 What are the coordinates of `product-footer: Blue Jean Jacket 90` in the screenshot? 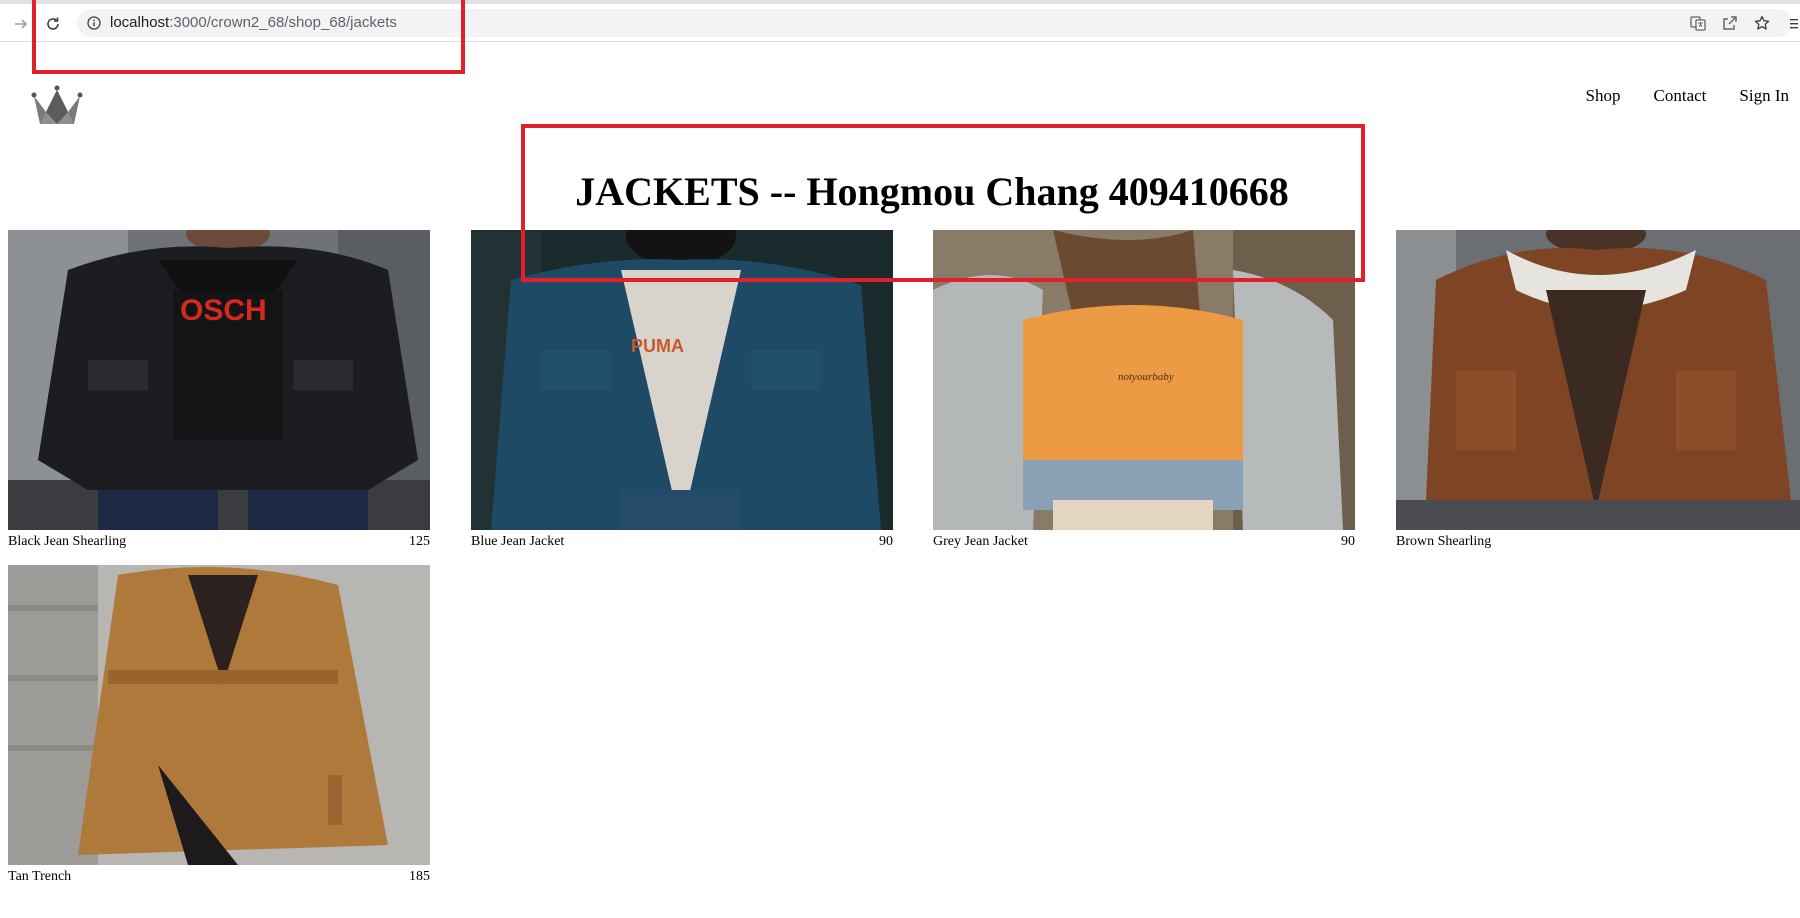 It's located at (682, 542).